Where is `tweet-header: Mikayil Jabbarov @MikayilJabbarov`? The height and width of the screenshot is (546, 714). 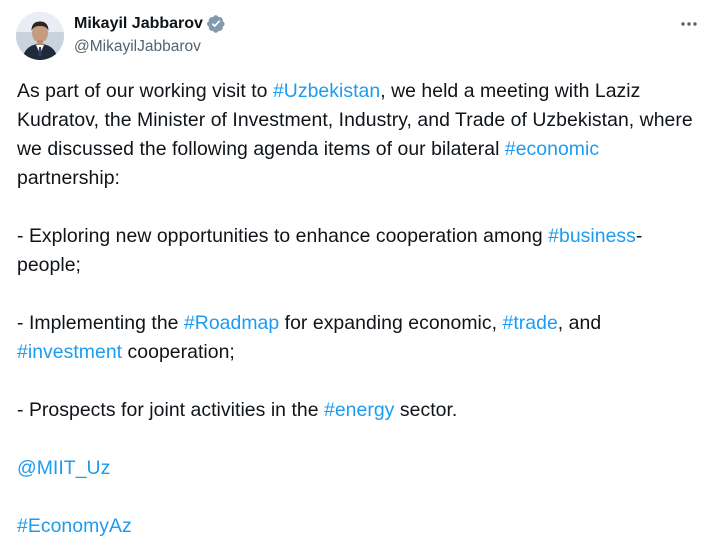
tweet-header: Mikayil Jabbarov @MikayilJabbarov is located at coordinates (357, 37).